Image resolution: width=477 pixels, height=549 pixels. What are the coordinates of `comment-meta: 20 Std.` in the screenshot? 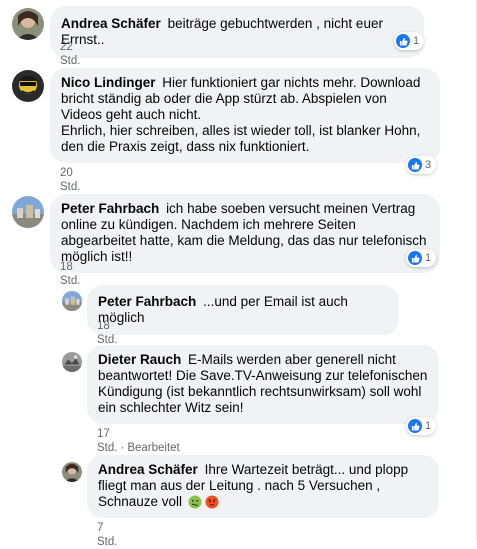 It's located at (70, 180).